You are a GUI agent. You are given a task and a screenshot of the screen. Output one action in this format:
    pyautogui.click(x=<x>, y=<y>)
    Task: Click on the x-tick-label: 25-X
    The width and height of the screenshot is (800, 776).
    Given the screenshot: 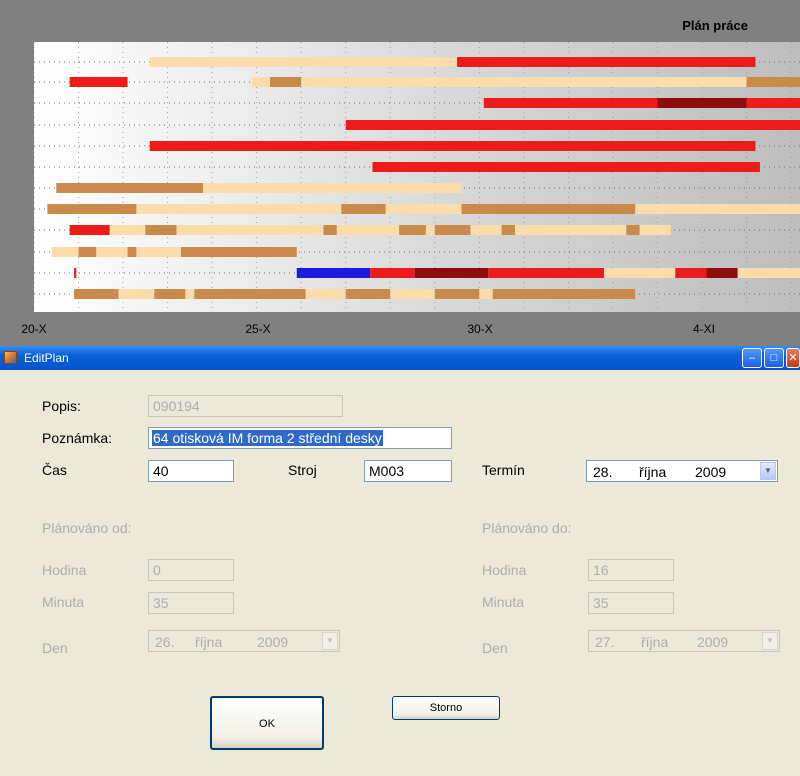 What is the action you would take?
    pyautogui.click(x=258, y=329)
    